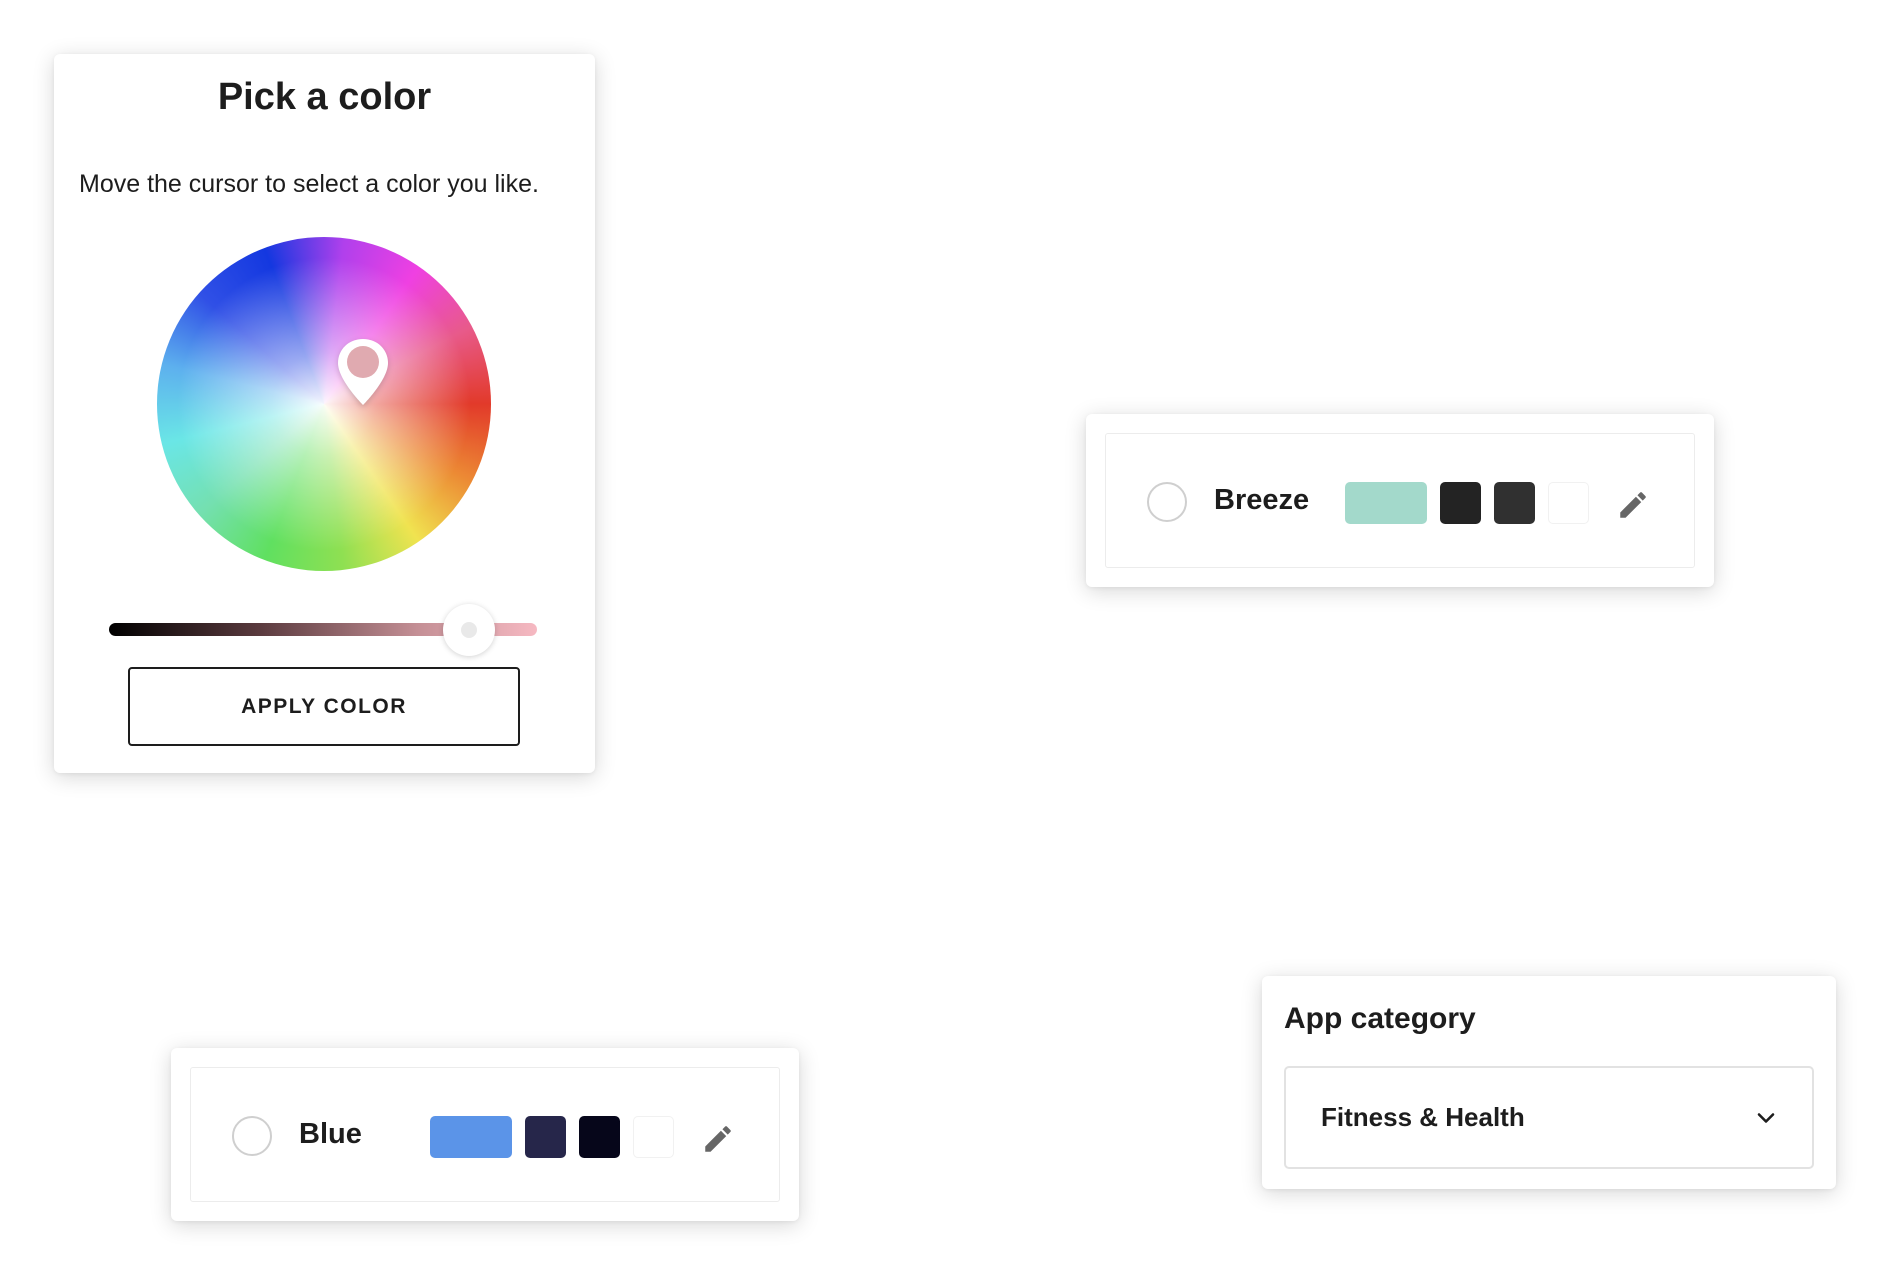 This screenshot has width=1888, height=1274. Describe the element at coordinates (324, 97) in the screenshot. I see `picker-title: Pick a color` at that location.